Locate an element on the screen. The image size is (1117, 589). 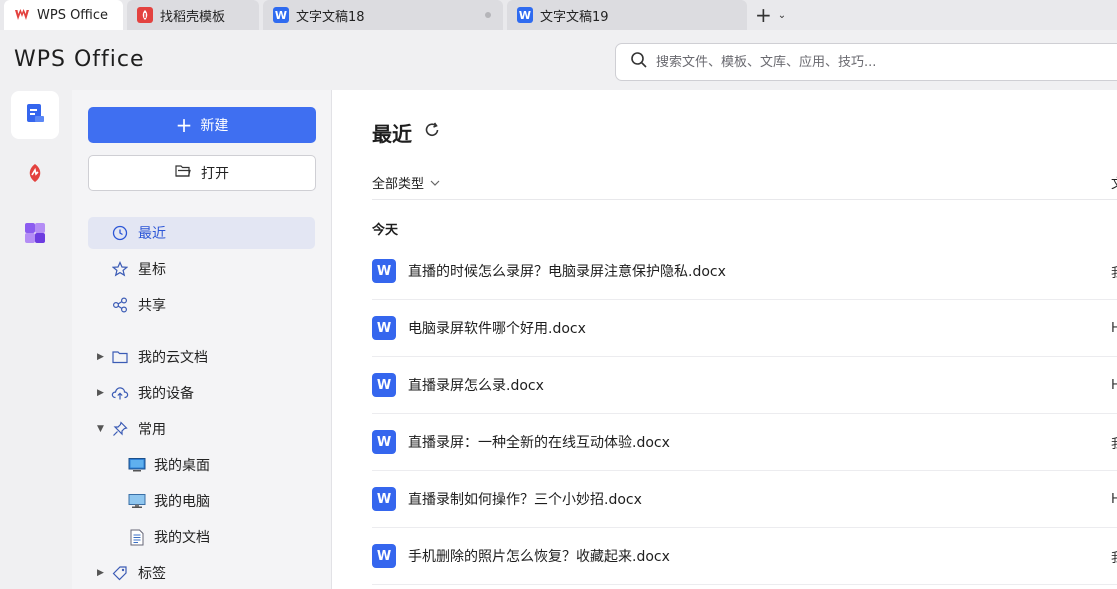
sidebar-item-recent: 最近 is located at coordinates (201, 233).